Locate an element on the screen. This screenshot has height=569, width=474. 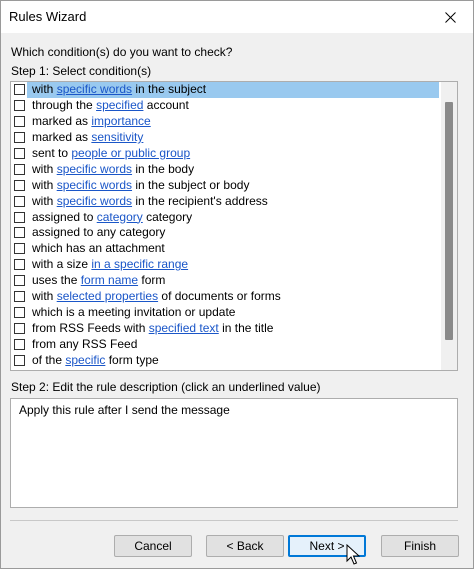
finish-button: Finish is located at coordinates (420, 546).